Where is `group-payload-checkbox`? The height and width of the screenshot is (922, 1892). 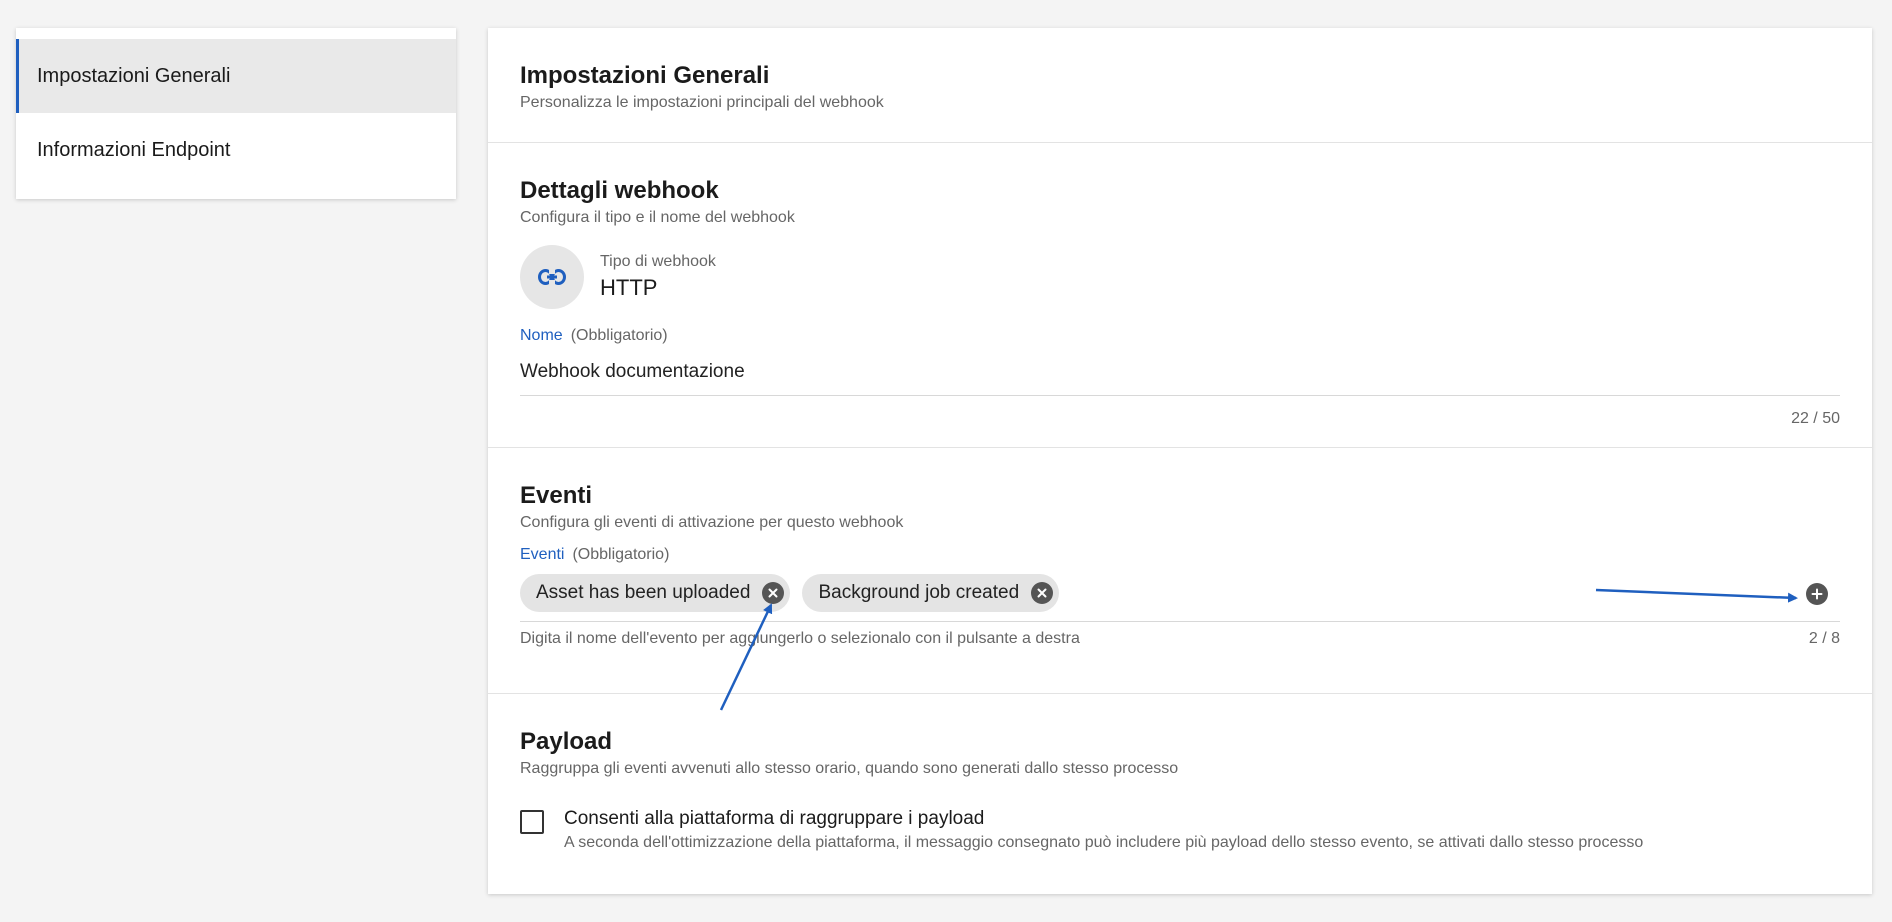
group-payload-checkbox is located at coordinates (532, 822).